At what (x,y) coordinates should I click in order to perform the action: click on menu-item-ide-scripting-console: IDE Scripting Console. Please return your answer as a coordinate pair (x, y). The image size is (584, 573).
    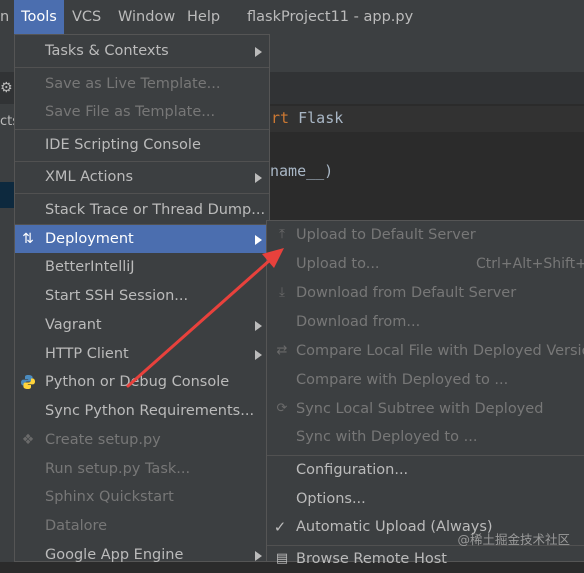
    Looking at the image, I should click on (142, 145).